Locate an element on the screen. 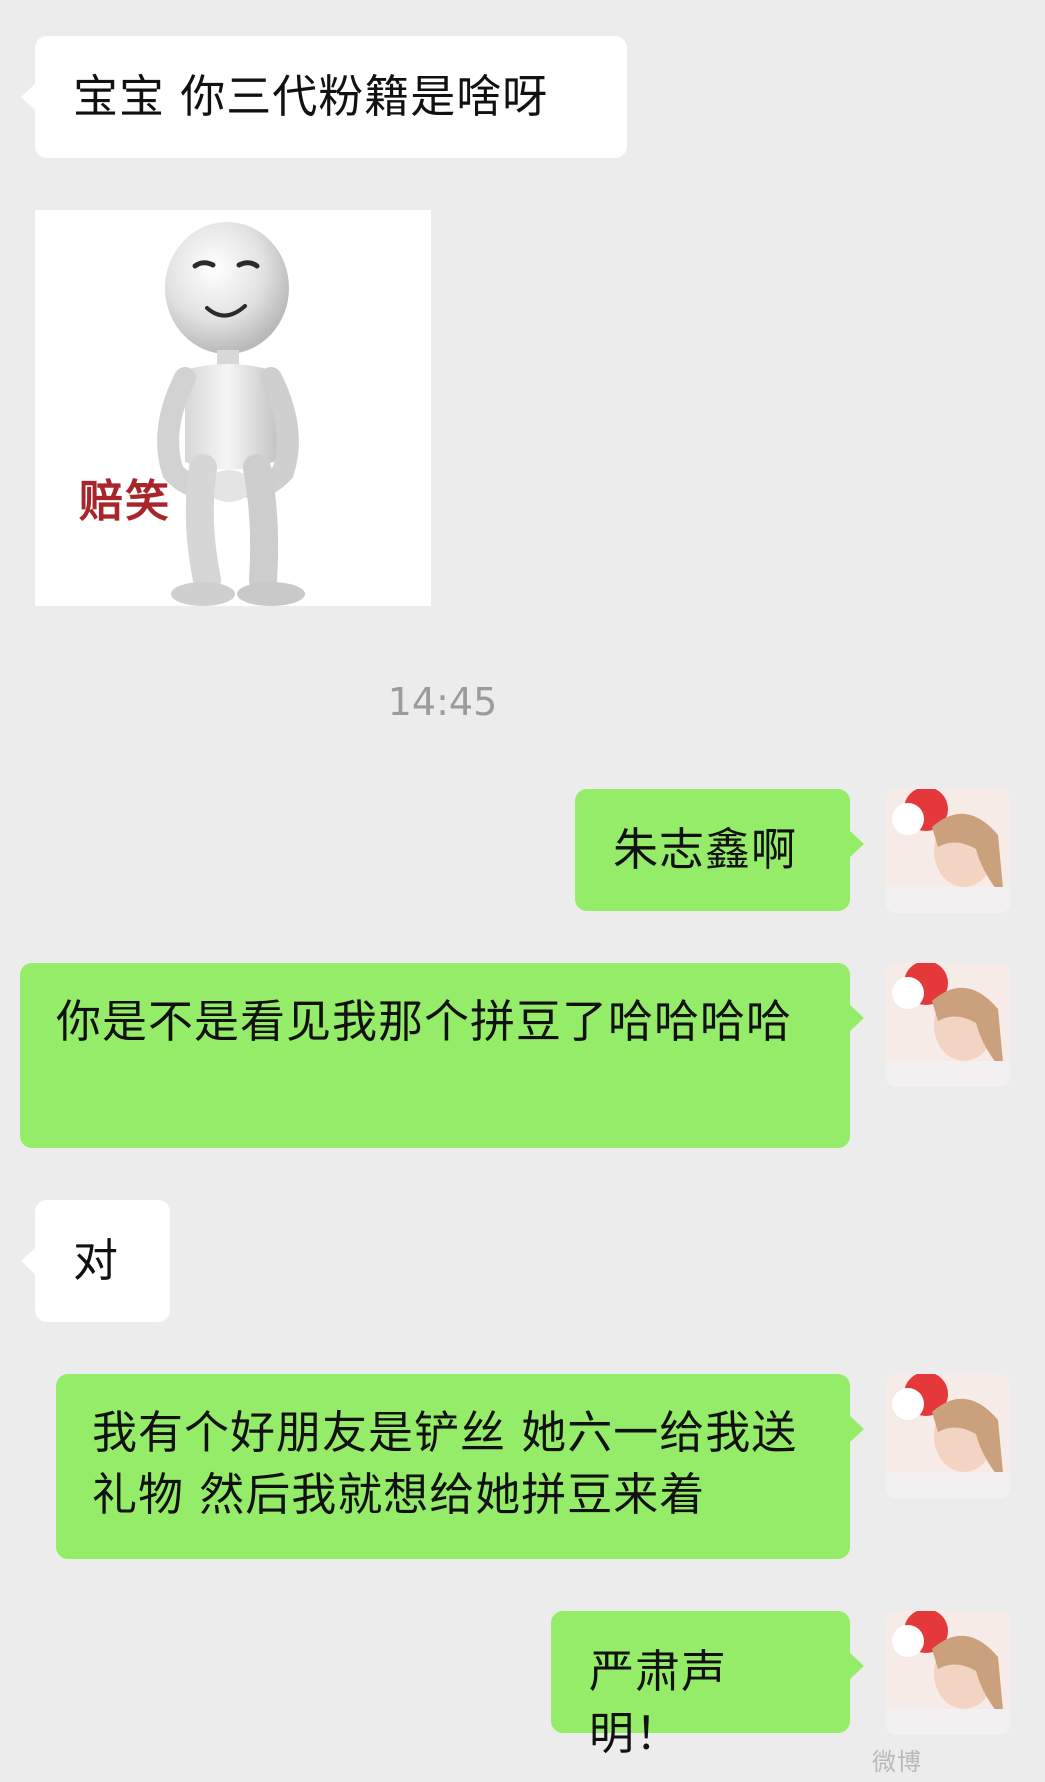  outgoing-message-bubble: 朱志鑫啊 is located at coordinates (719, 850).